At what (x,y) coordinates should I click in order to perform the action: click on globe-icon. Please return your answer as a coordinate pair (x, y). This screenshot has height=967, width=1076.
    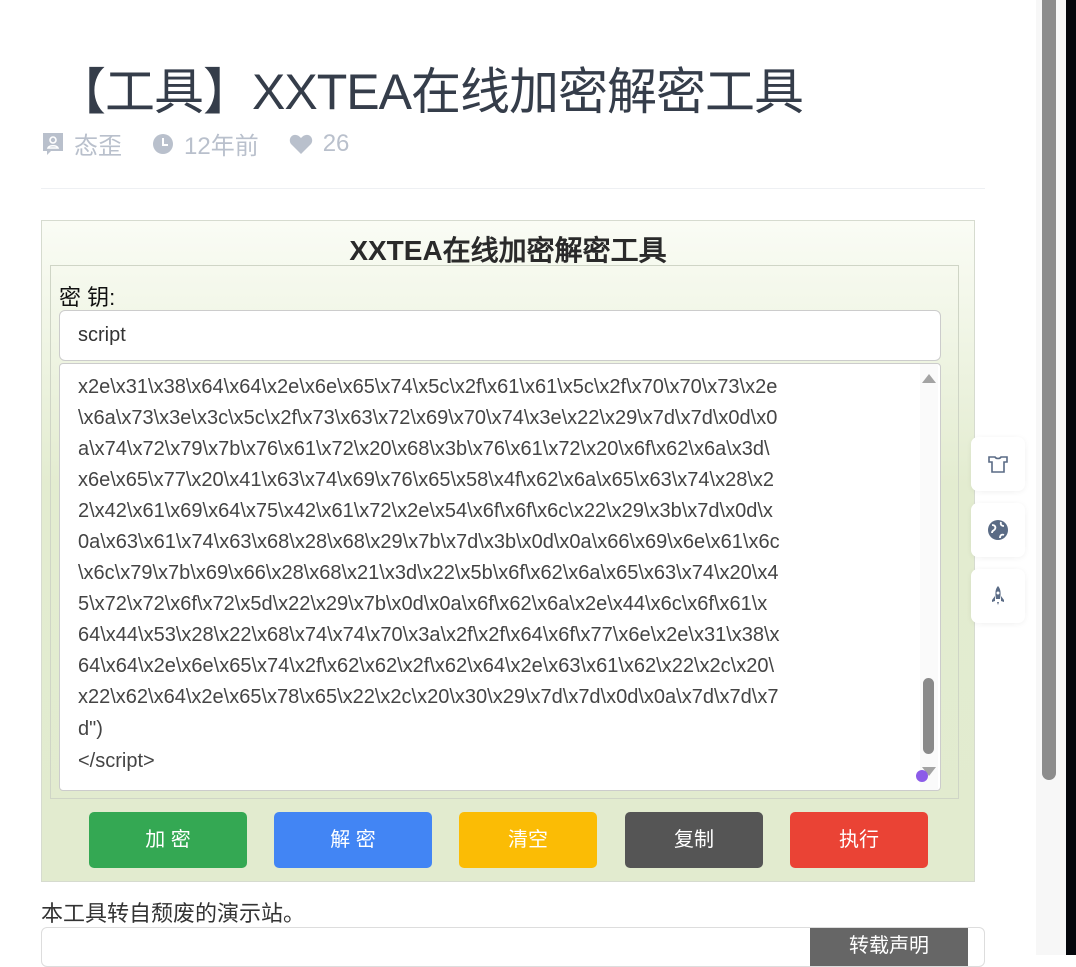
    Looking at the image, I should click on (998, 530).